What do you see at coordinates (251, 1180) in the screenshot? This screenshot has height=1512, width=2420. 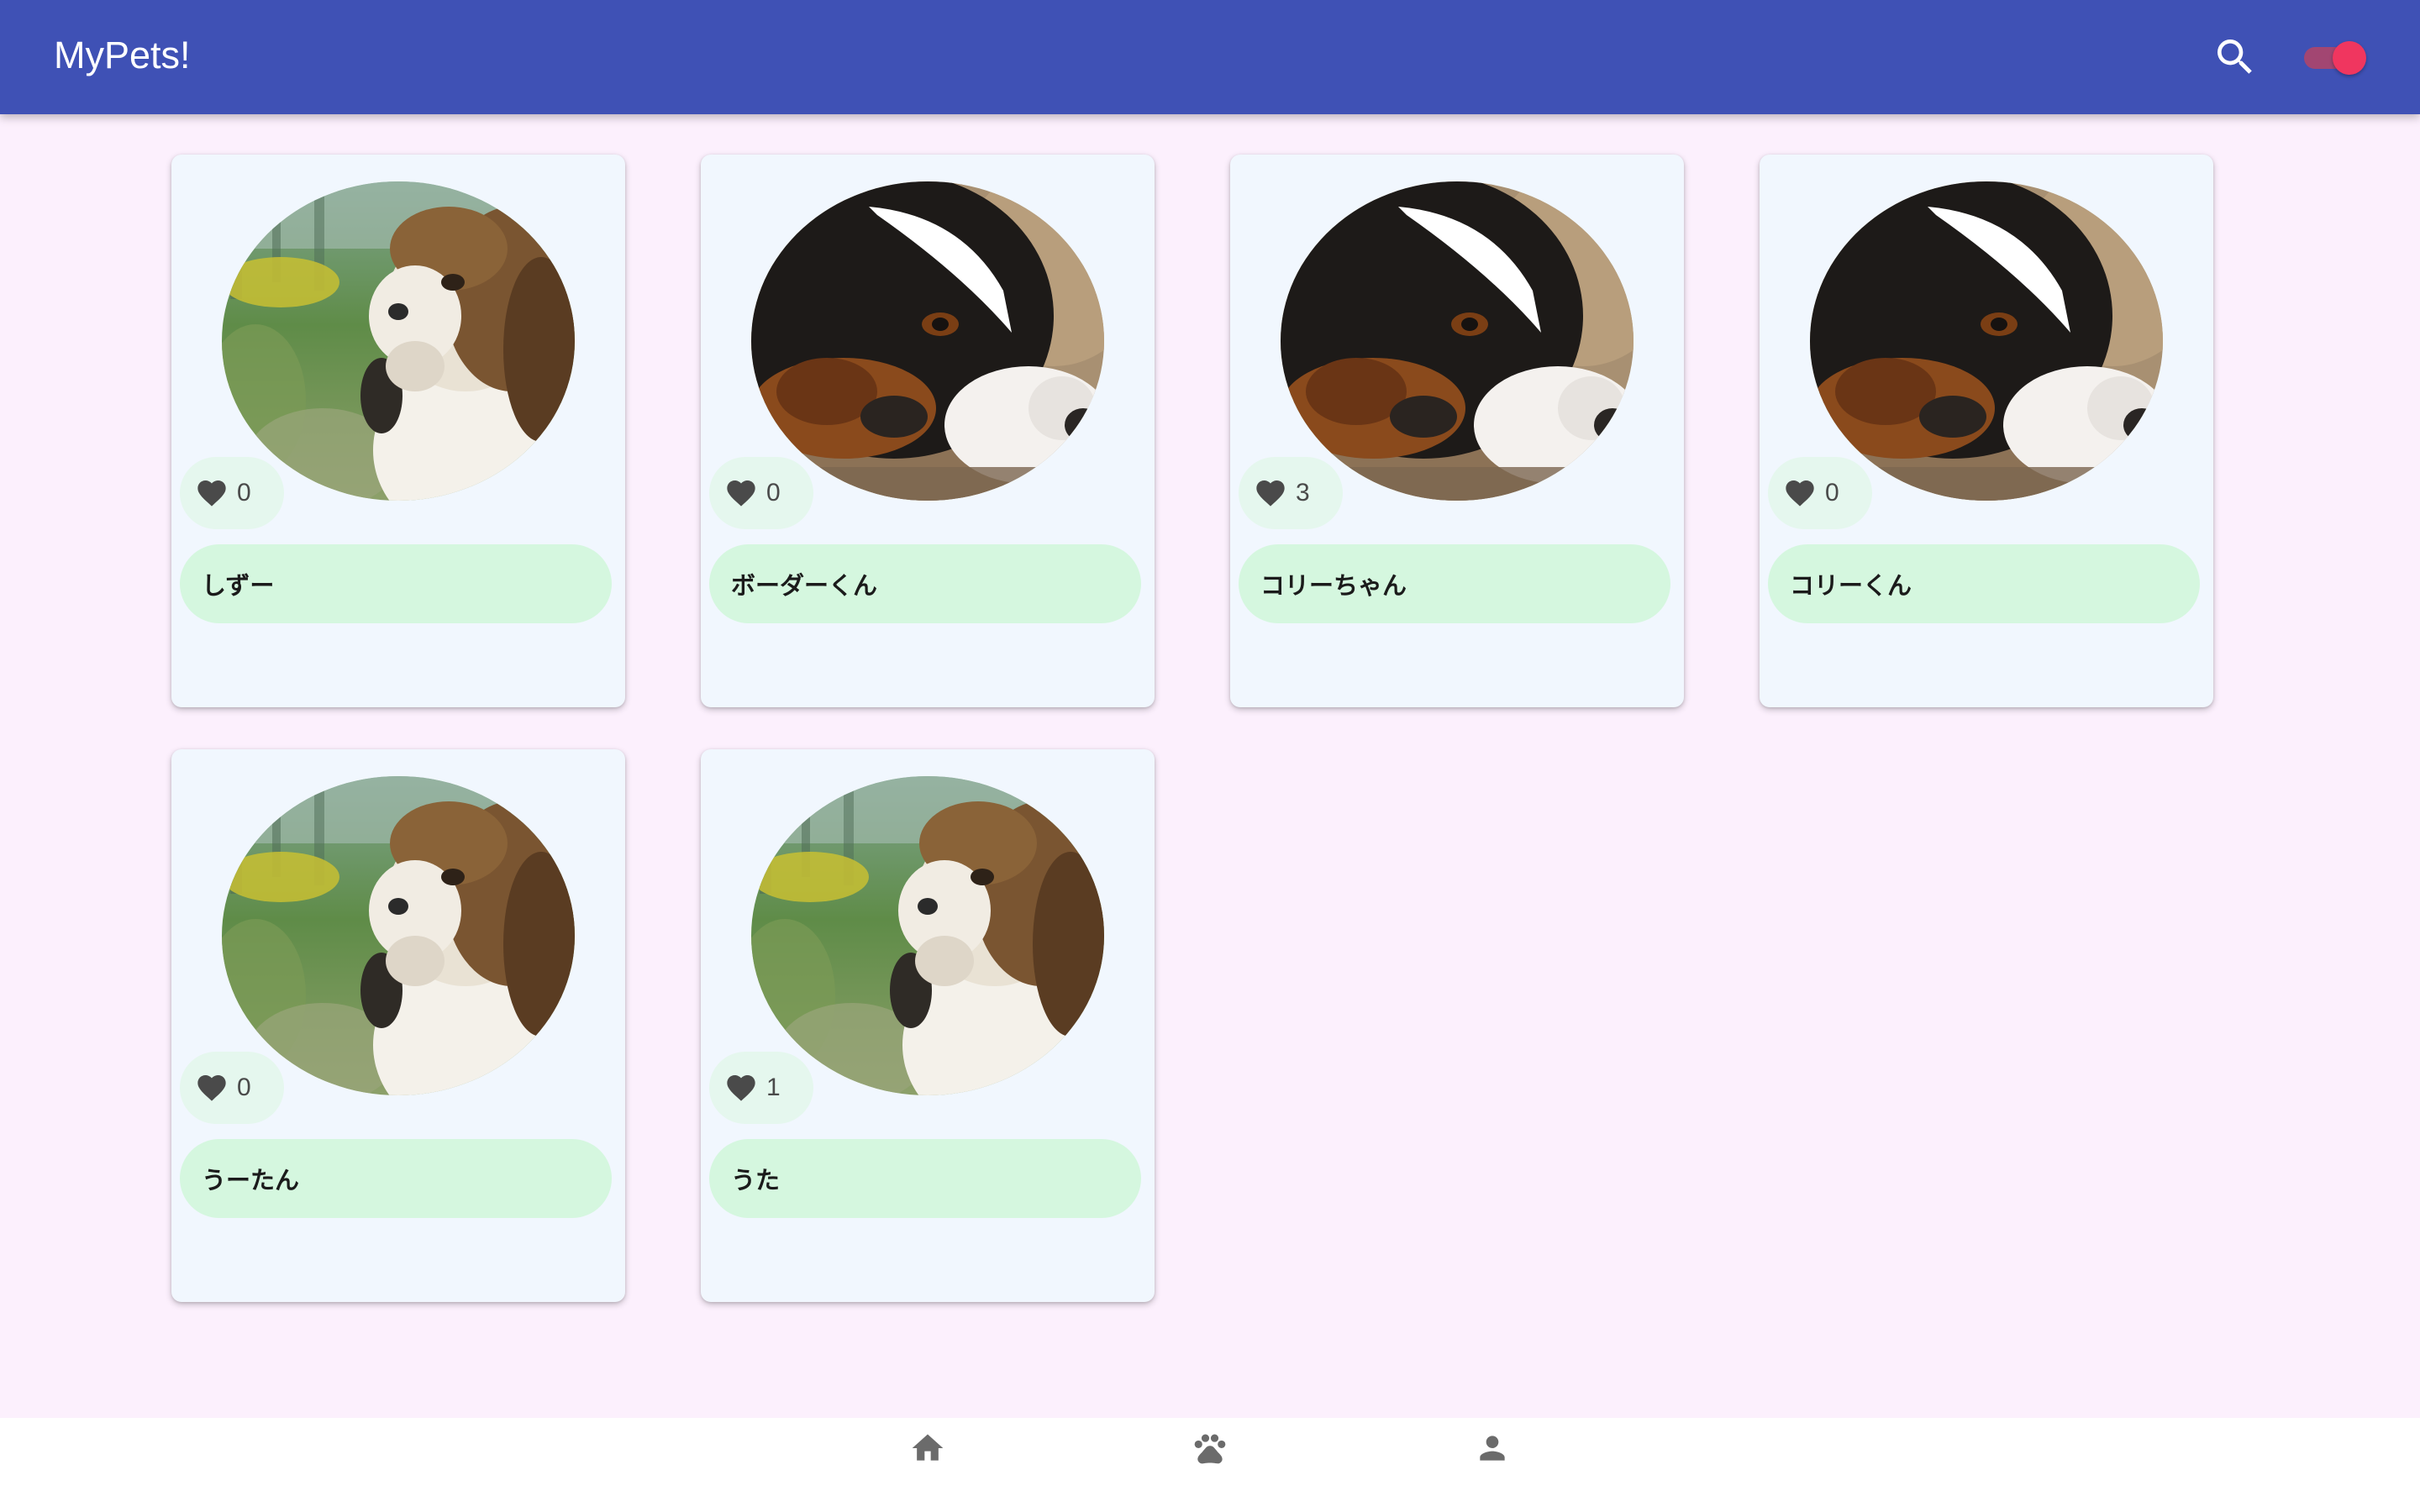 I see `pet-name: うーたん` at bounding box center [251, 1180].